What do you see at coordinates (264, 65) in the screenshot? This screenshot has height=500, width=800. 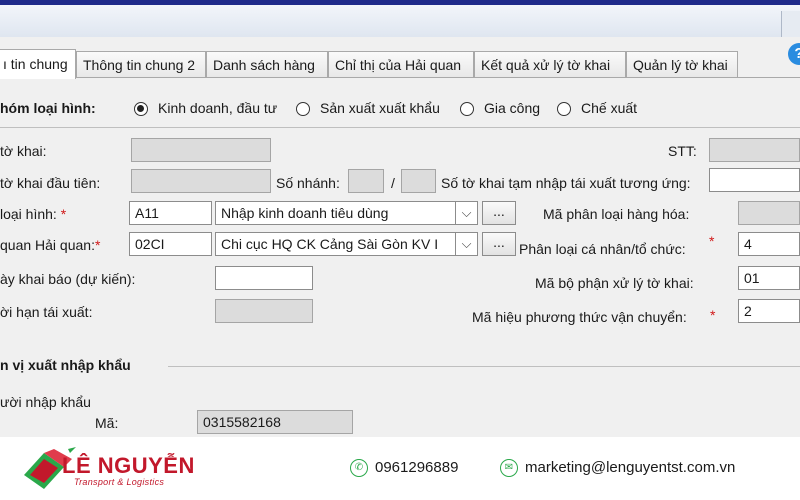 I see `tab-label: Danh sách hàng` at bounding box center [264, 65].